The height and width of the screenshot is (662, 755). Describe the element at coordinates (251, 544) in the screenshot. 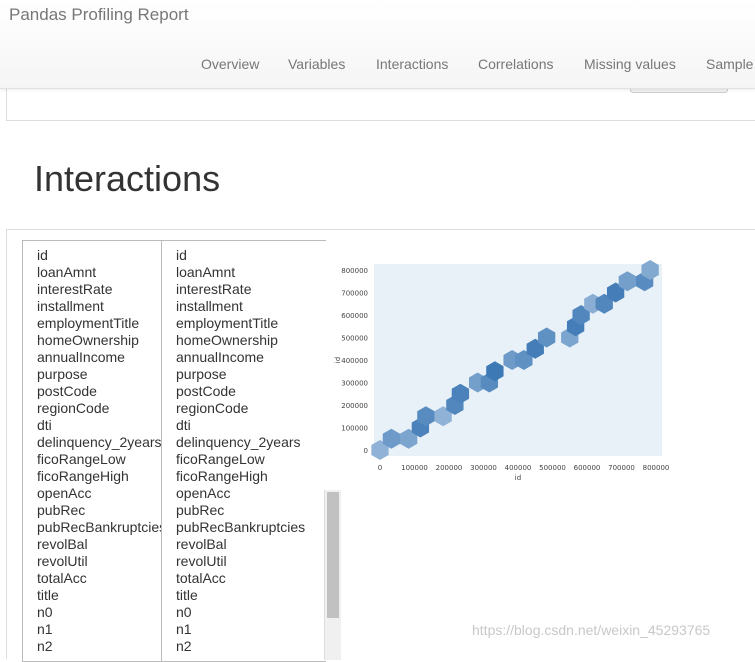

I see `variable-y-option: revolBal` at that location.